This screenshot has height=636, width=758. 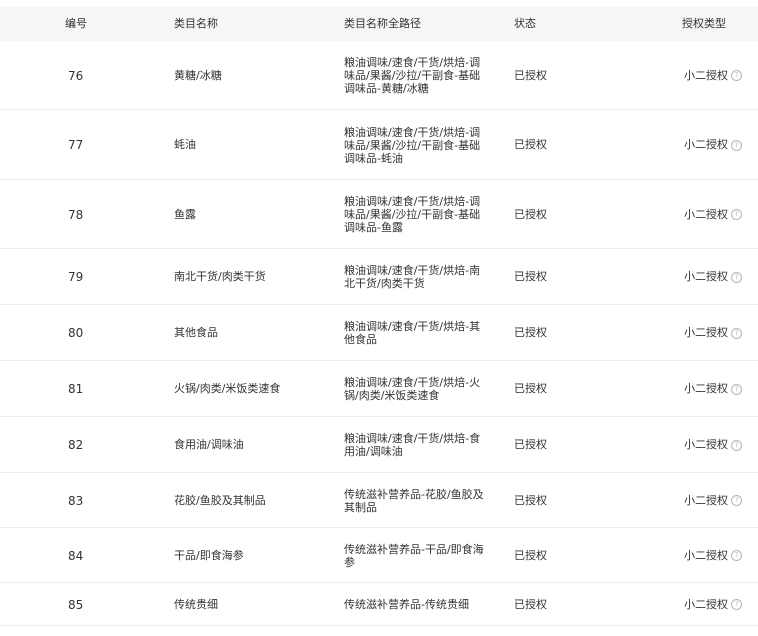 I want to click on row-category-name: 其他食品, so click(x=196, y=332).